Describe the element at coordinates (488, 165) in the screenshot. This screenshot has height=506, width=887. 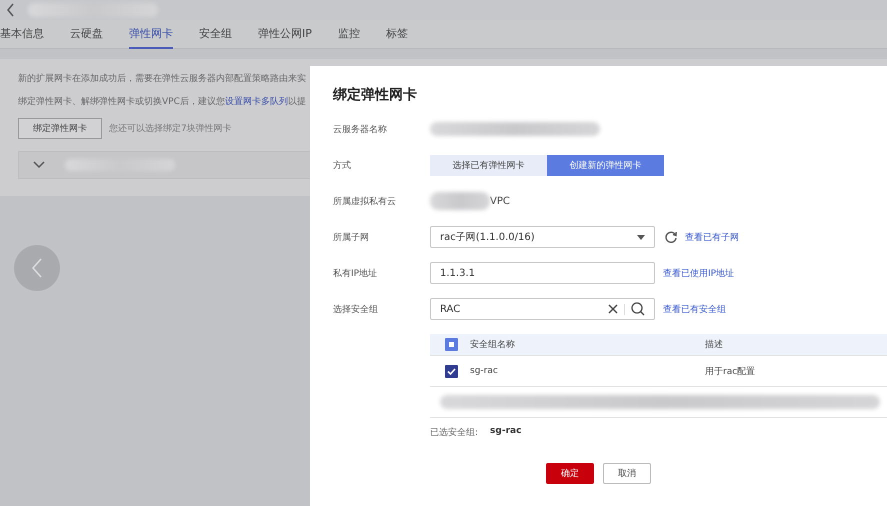
I see `option-button: 选择已有弹性网卡` at that location.